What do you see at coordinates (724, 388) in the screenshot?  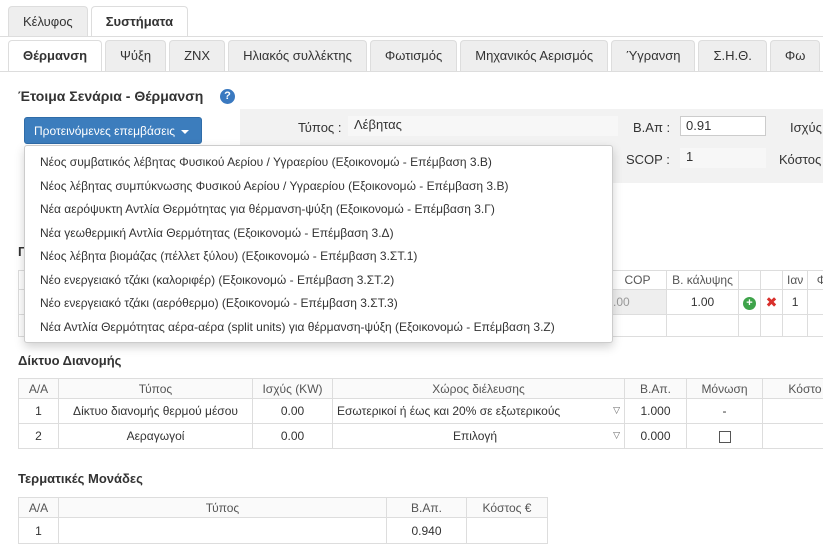 I see `col-insulation: Μόνωση` at bounding box center [724, 388].